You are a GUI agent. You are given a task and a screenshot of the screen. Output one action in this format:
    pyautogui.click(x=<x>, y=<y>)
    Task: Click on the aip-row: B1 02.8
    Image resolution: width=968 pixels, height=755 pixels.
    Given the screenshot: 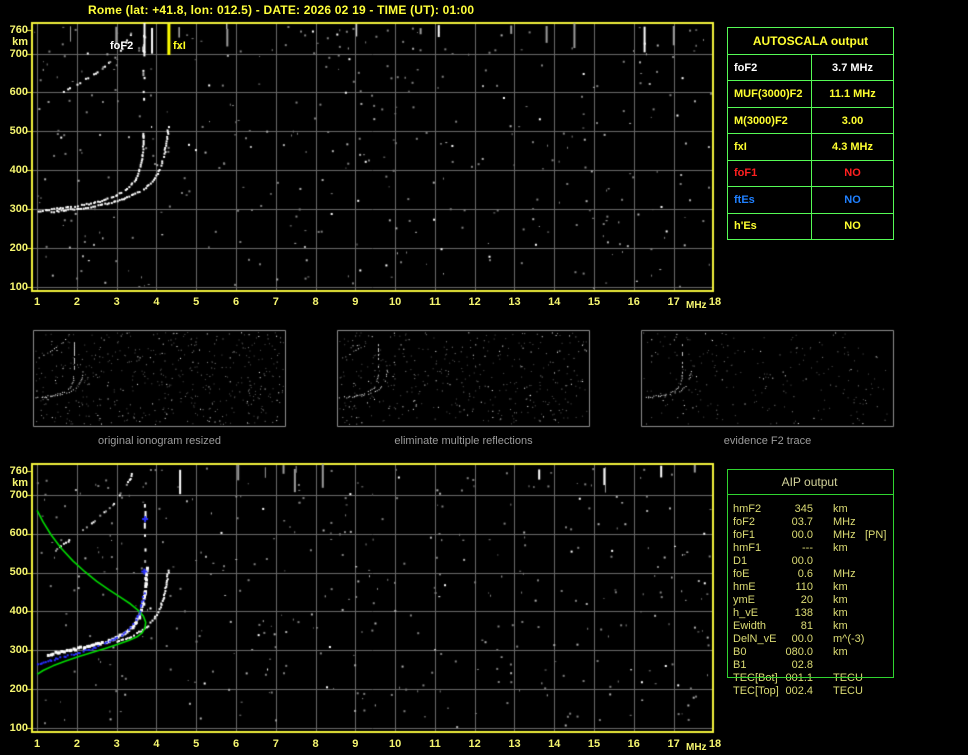 What is the action you would take?
    pyautogui.click(x=809, y=665)
    